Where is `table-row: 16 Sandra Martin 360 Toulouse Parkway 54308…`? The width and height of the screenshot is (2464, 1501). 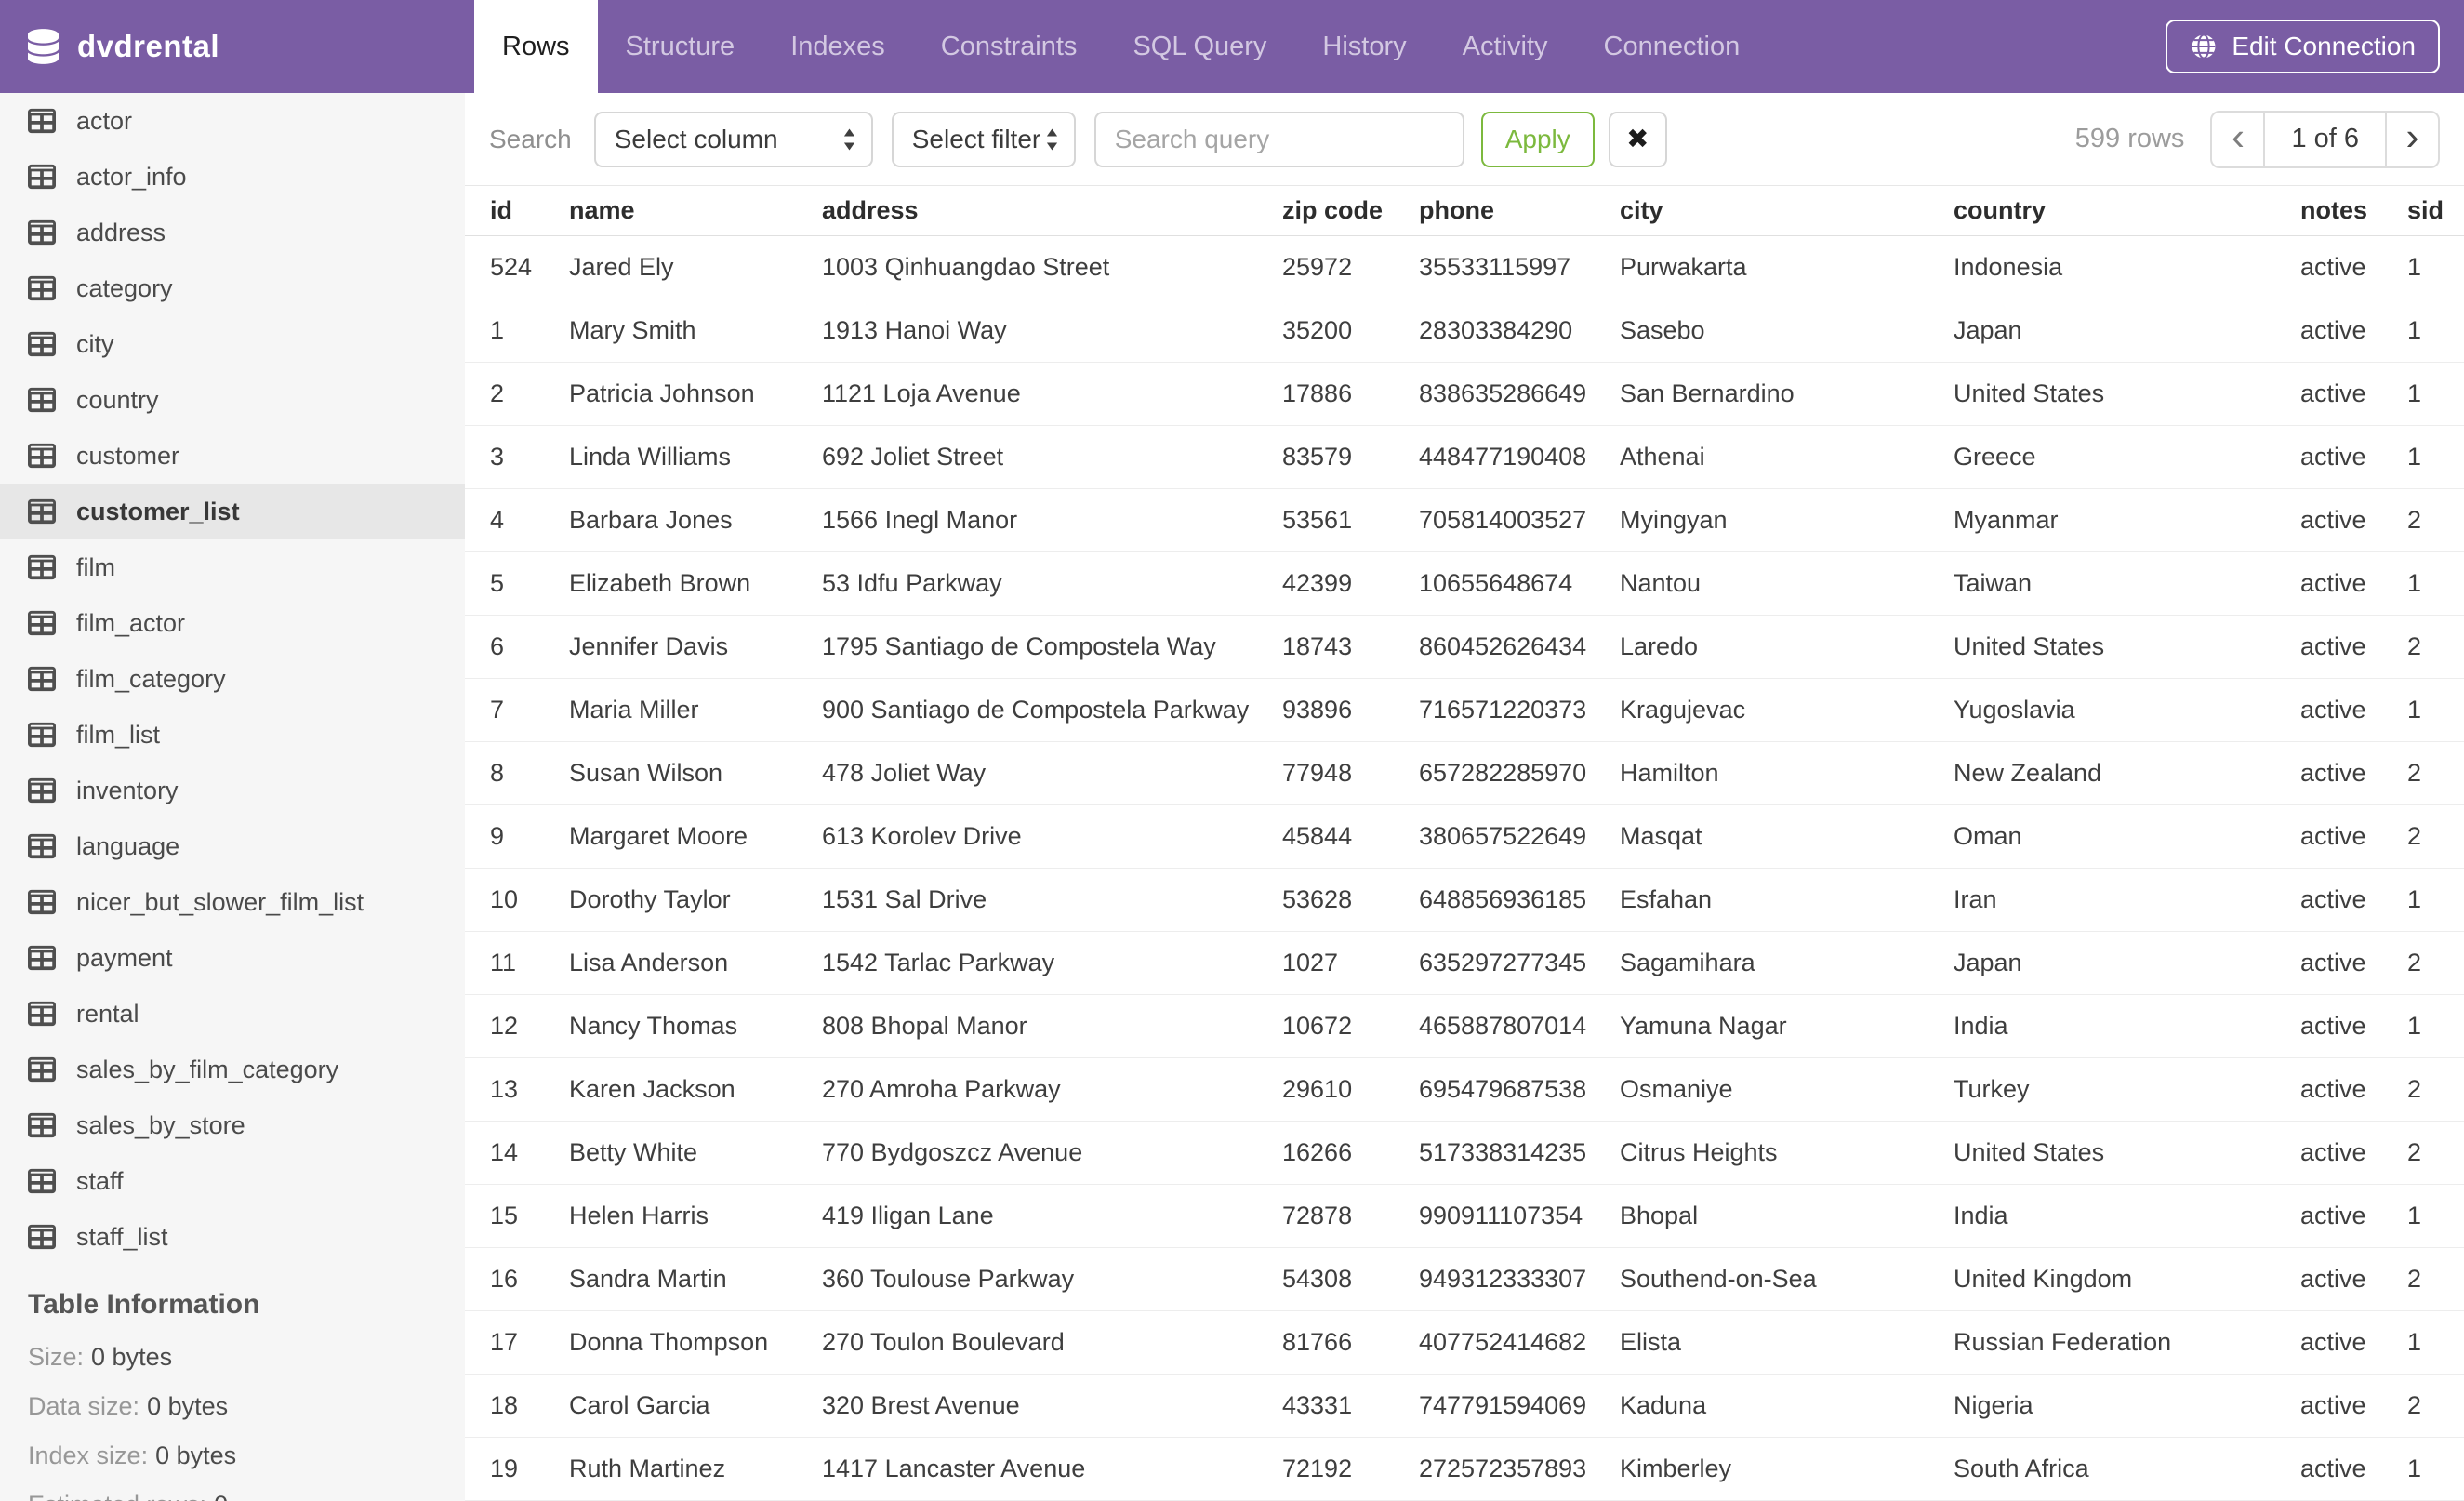 table-row: 16 Sandra Martin 360 Toulouse Parkway 54308… is located at coordinates (1464, 1279).